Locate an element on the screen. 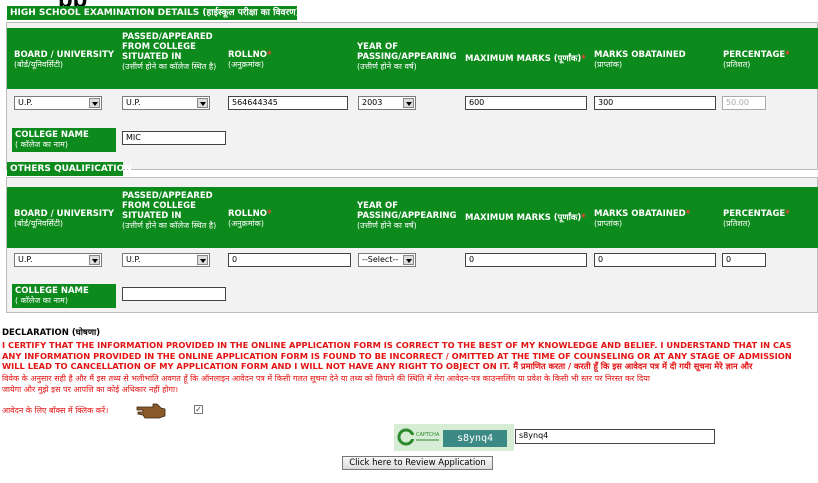  svg-text: CAPTCHA is located at coordinates (428, 435).